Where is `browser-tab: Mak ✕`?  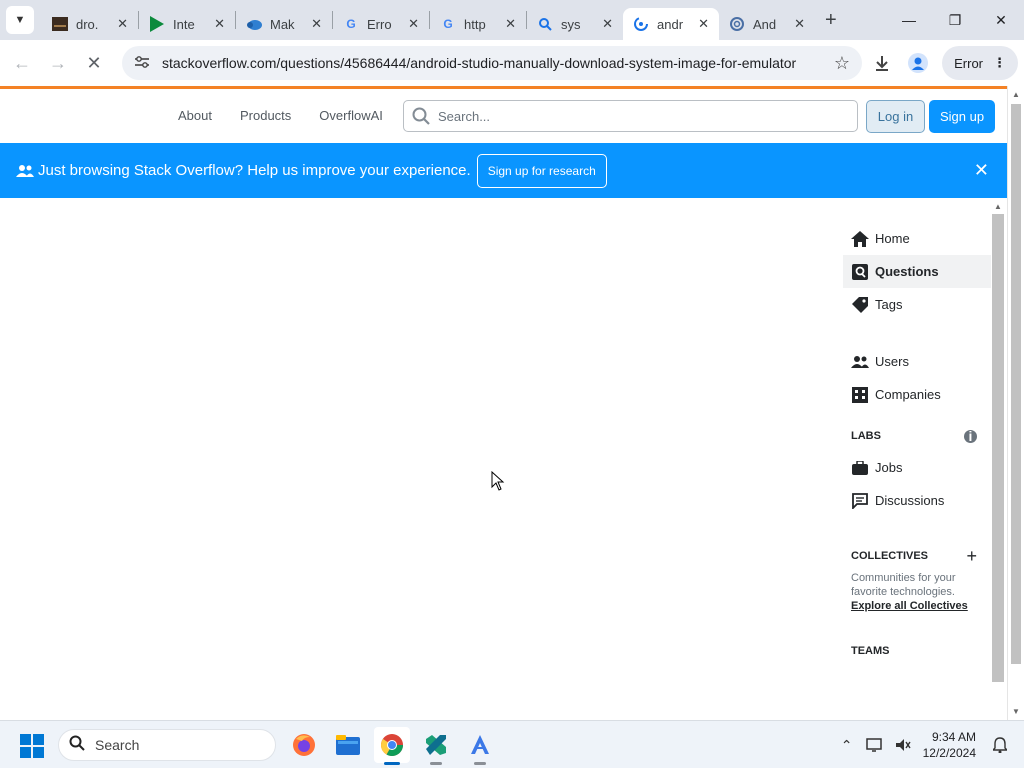 browser-tab: Mak ✕ is located at coordinates (284, 24).